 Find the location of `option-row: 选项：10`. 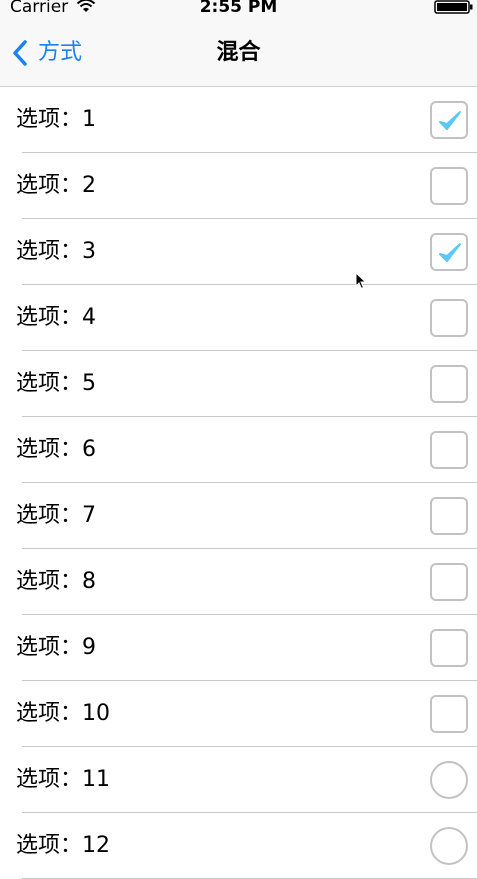

option-row: 选项：10 is located at coordinates (238, 714).